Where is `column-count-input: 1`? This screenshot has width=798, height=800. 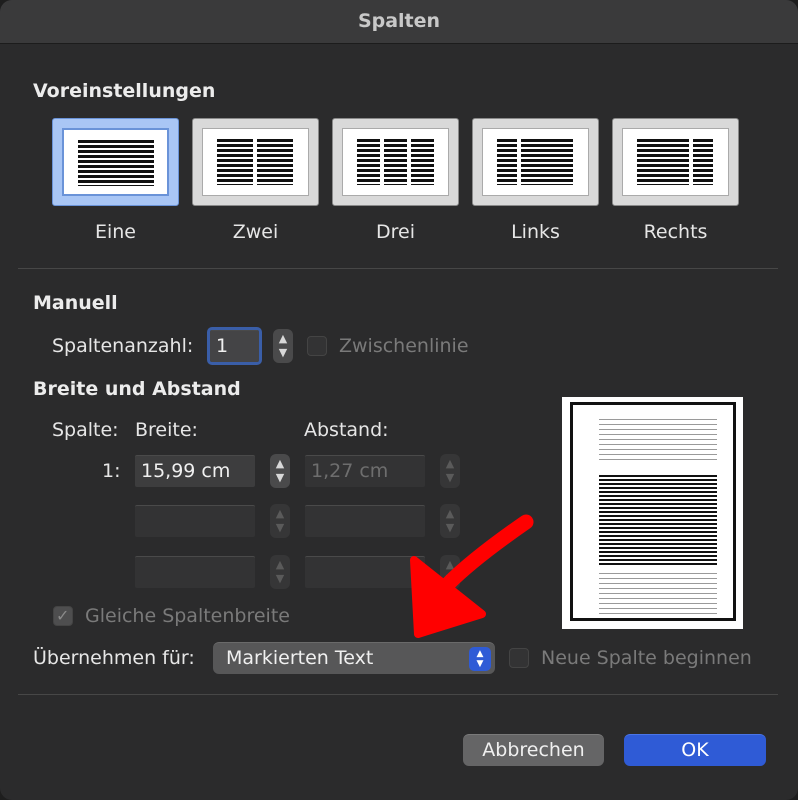
column-count-input: 1 is located at coordinates (234, 346).